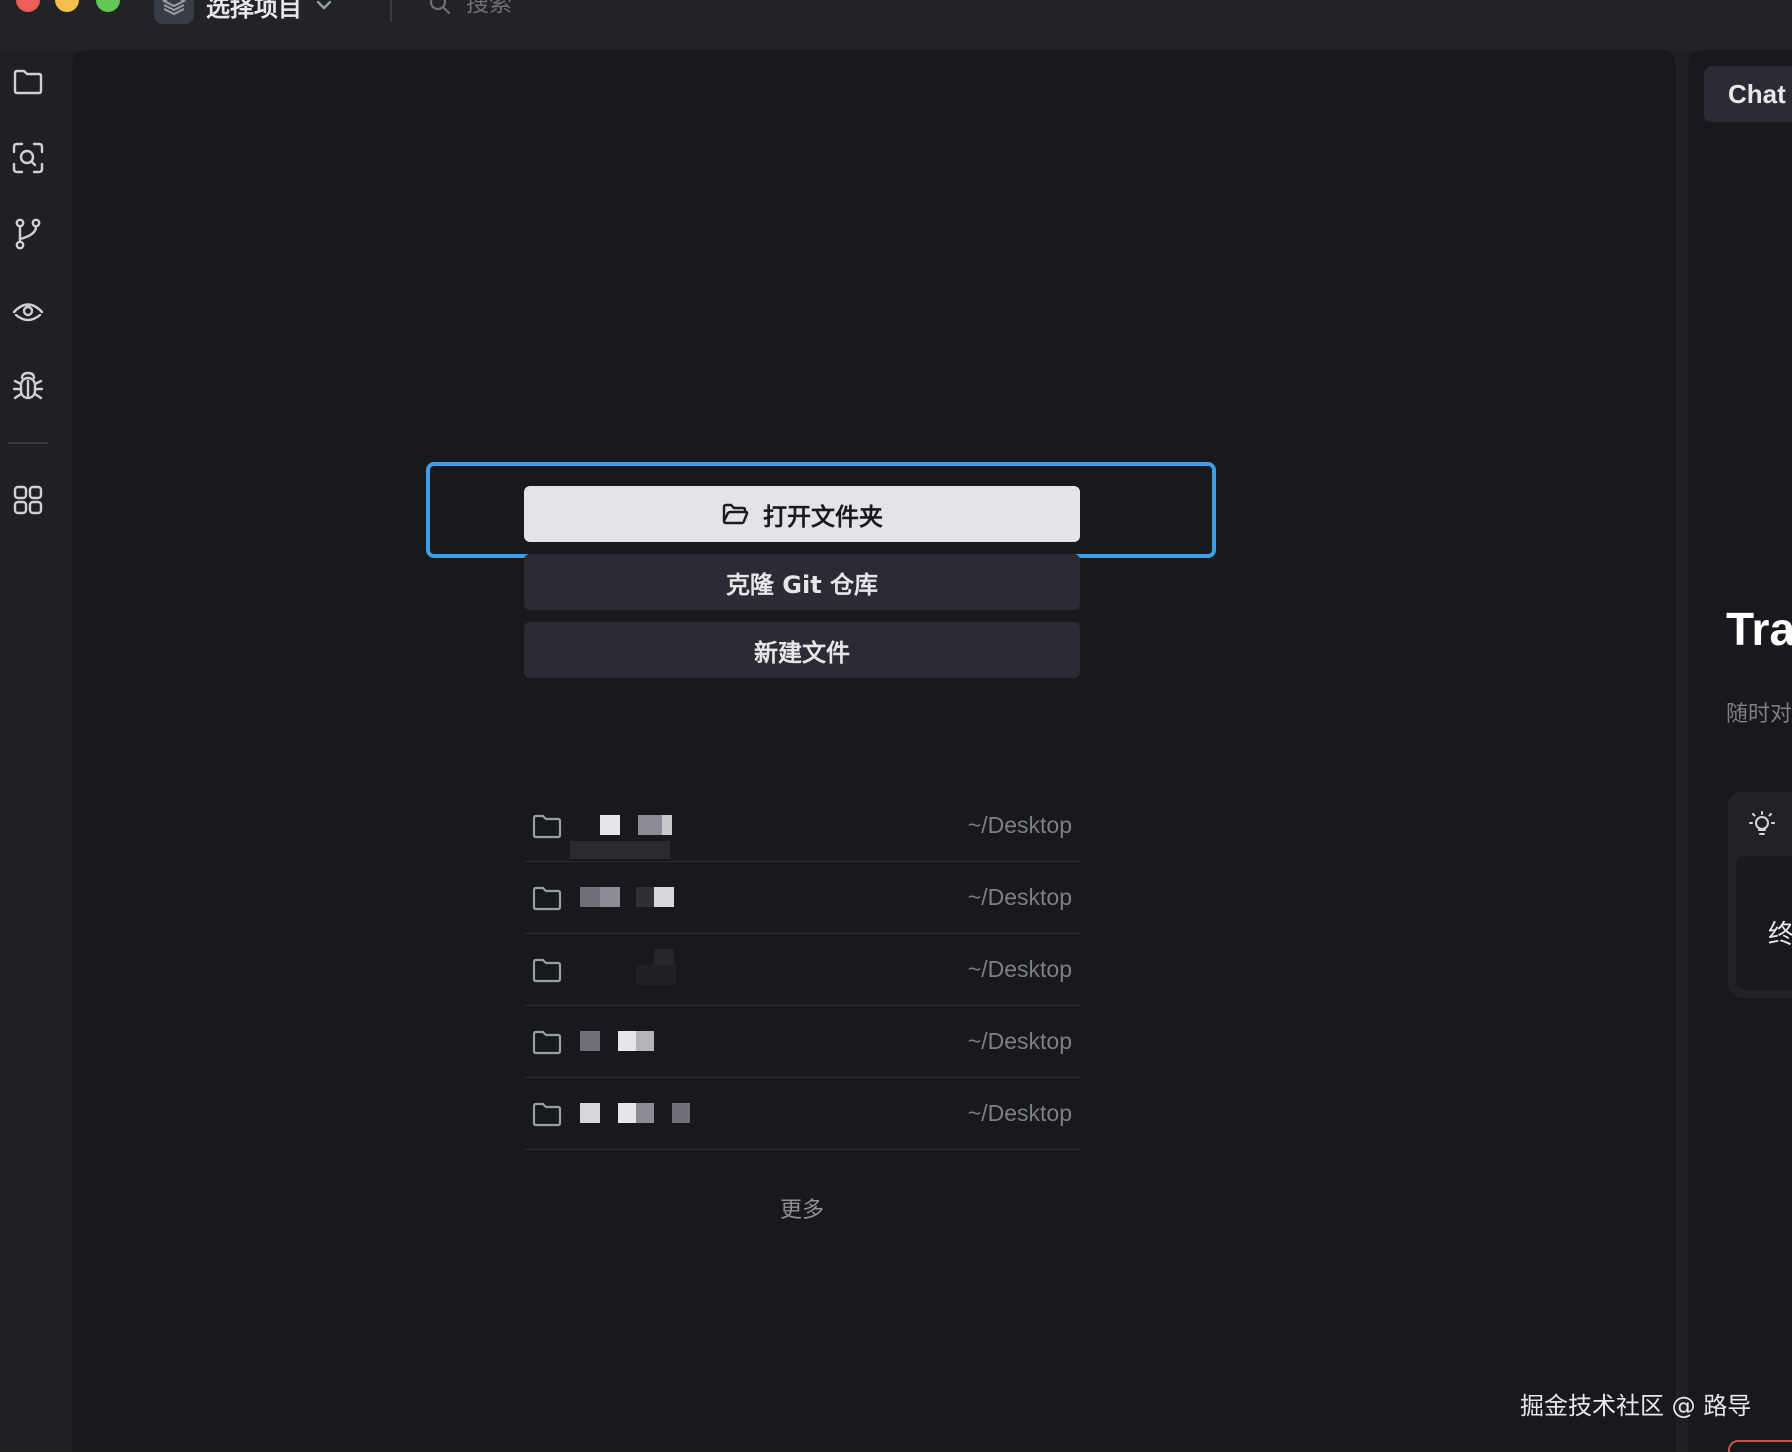 Image resolution: width=1792 pixels, height=1452 pixels. I want to click on explorer-button, so click(28, 82).